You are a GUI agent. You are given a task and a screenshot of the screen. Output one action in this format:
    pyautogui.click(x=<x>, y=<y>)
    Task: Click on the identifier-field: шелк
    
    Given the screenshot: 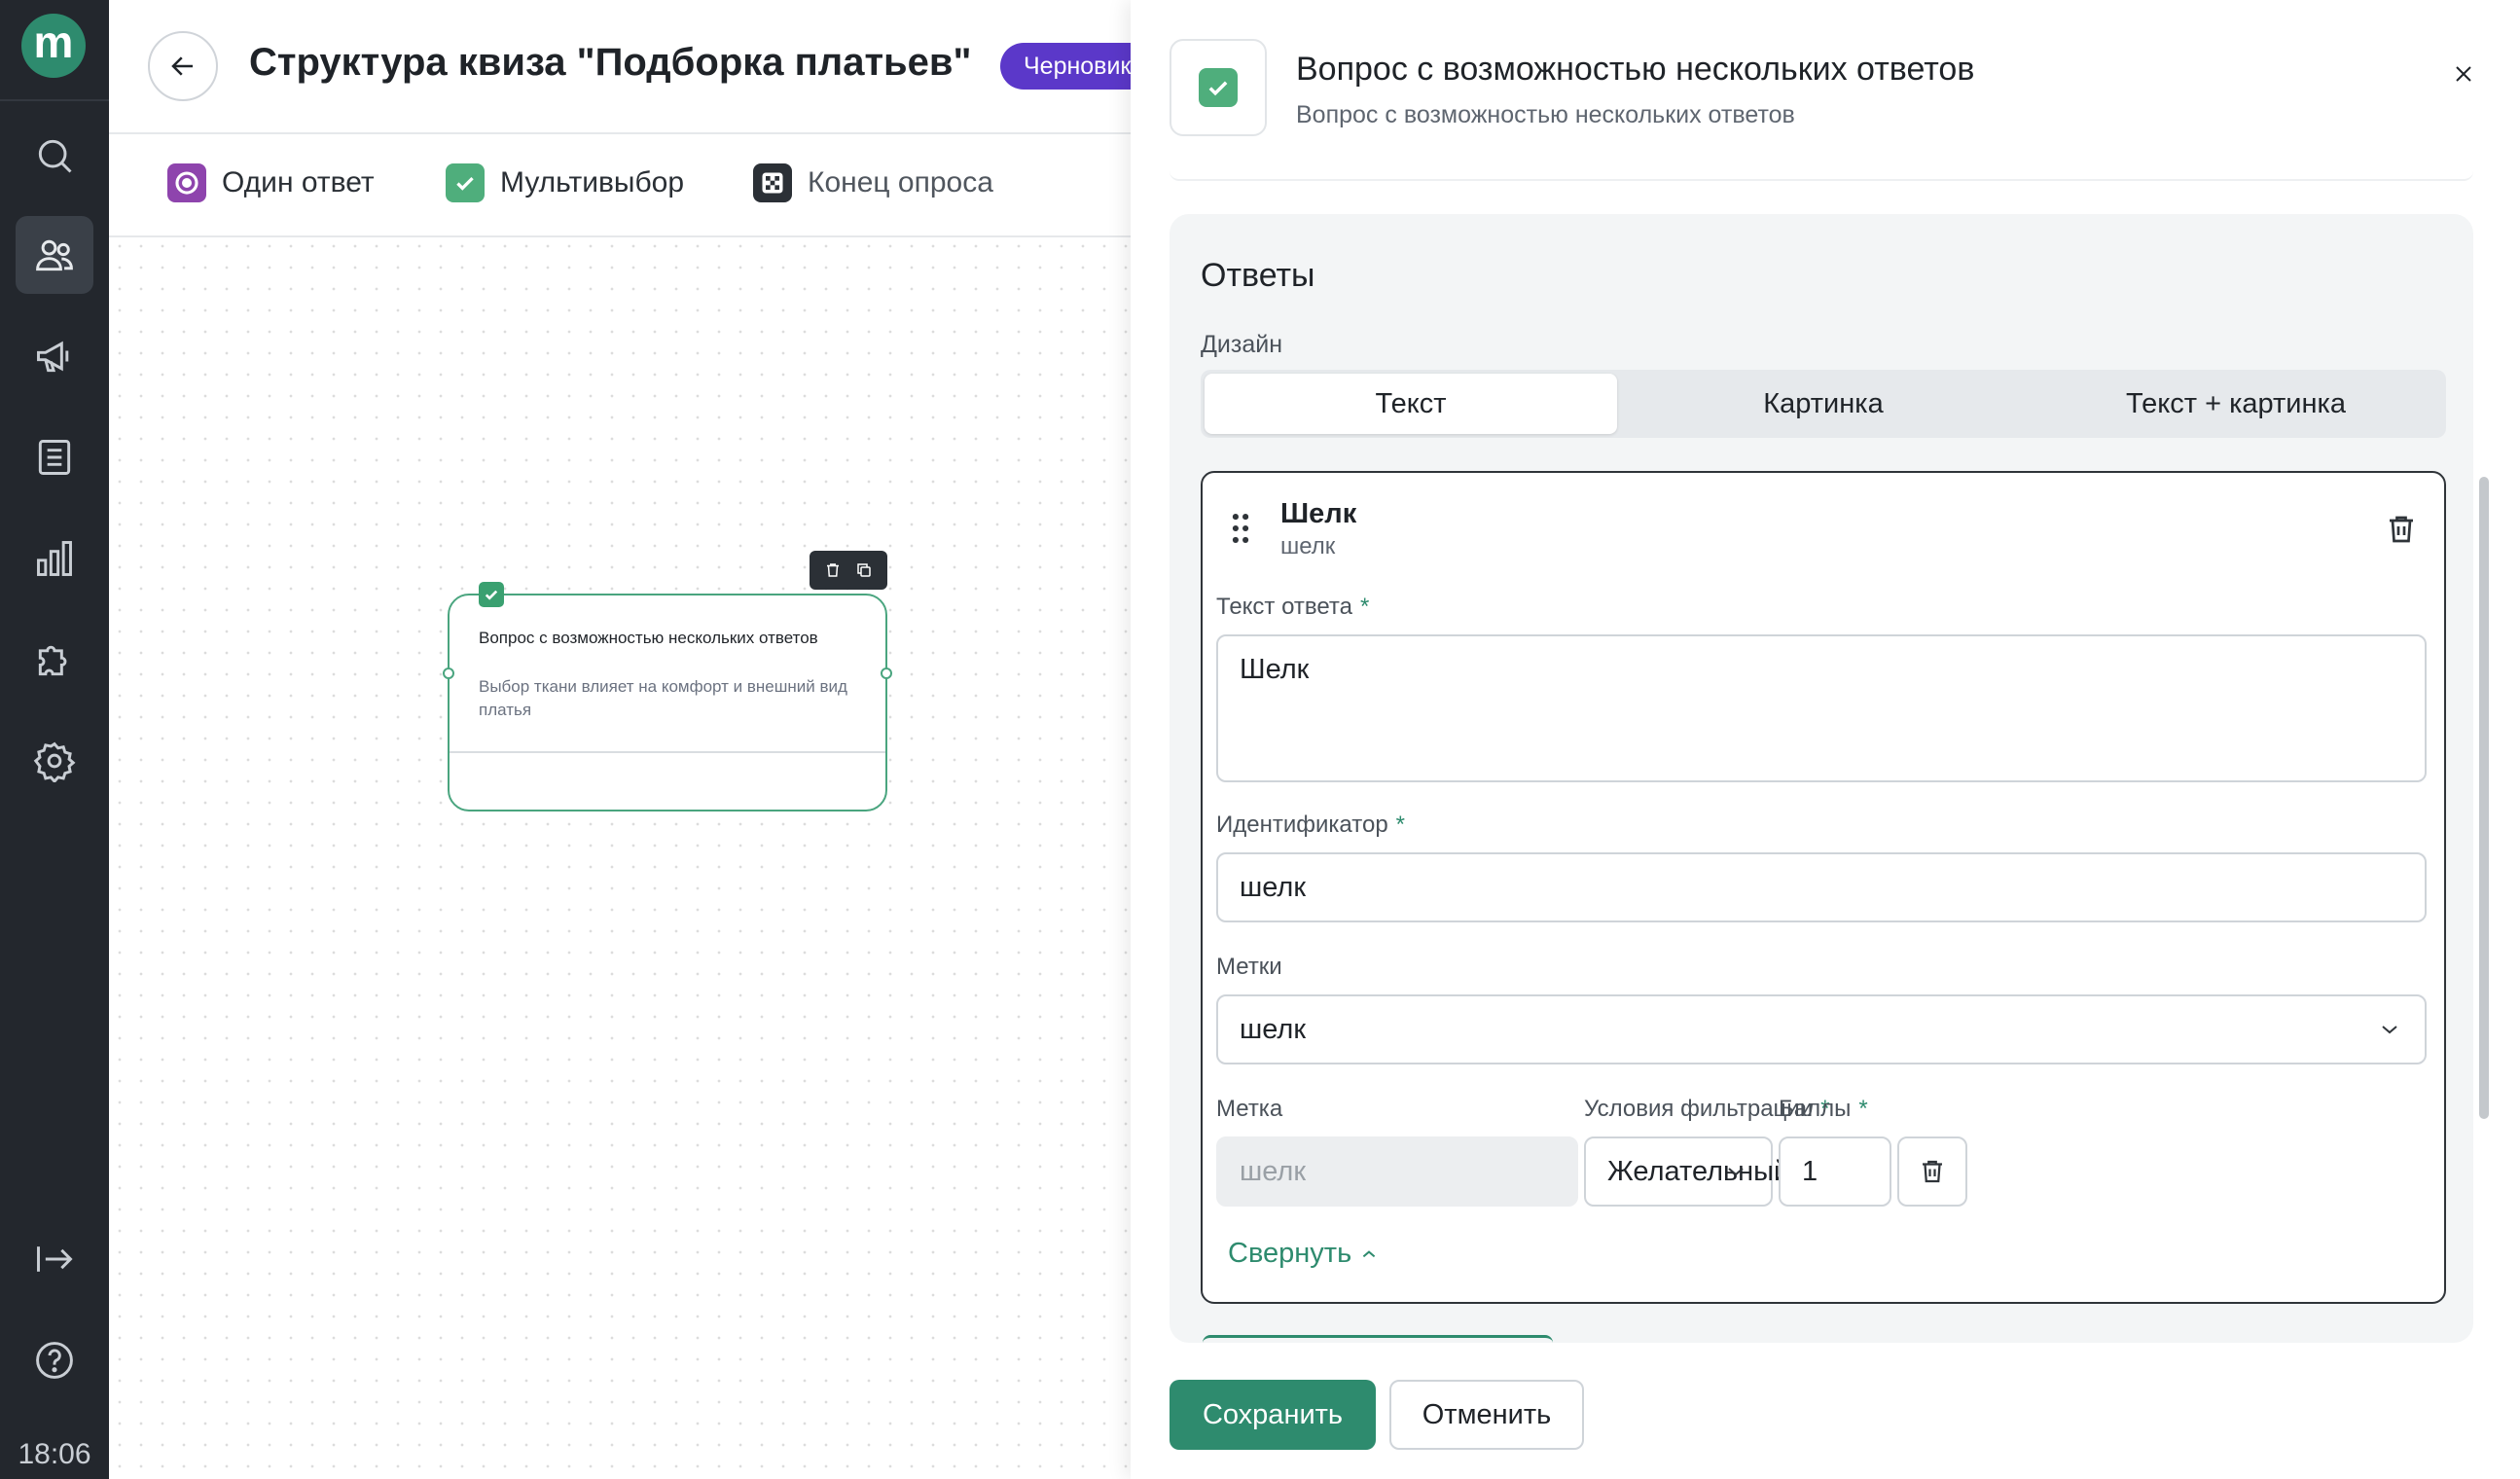 What is the action you would take?
    pyautogui.click(x=1821, y=887)
    